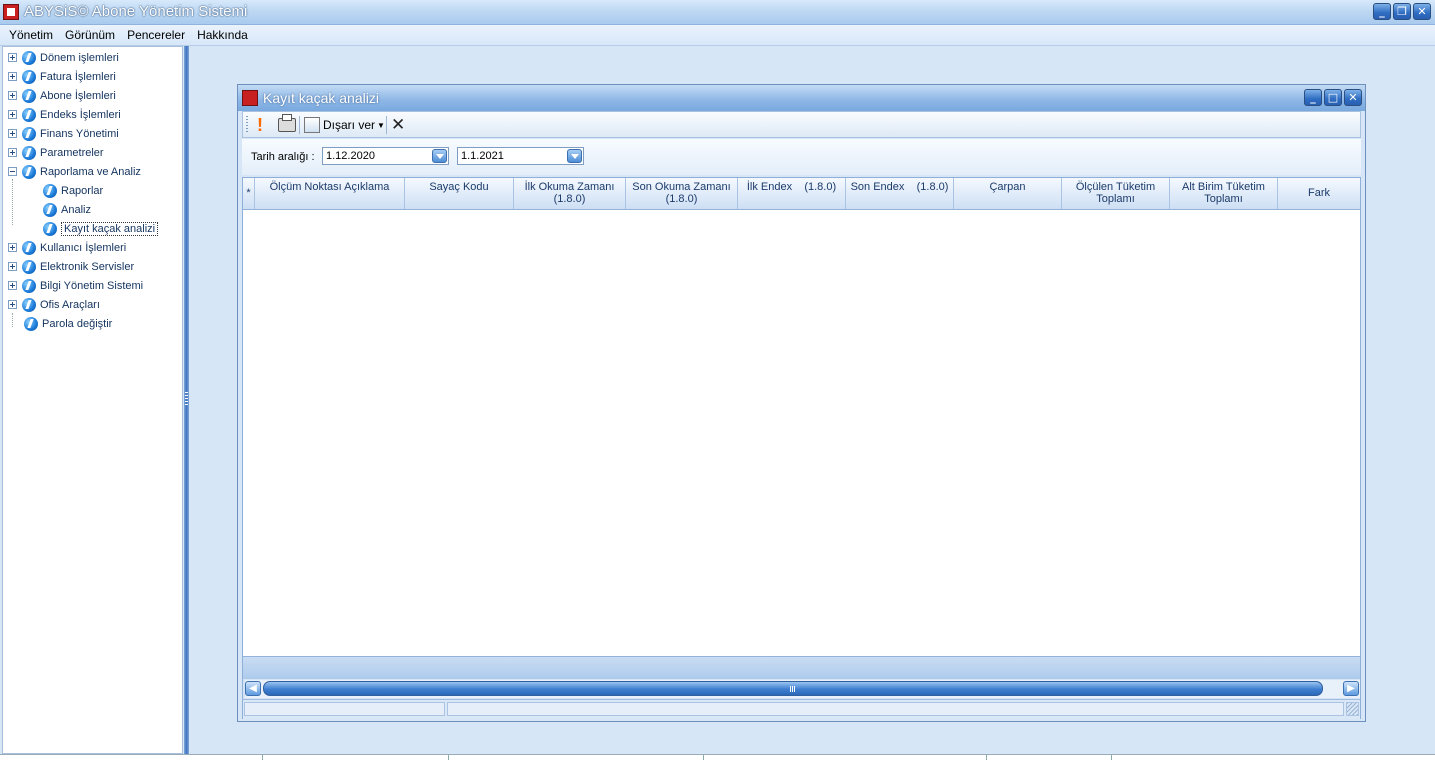  Describe the element at coordinates (101, 228) in the screenshot. I see `nav-item-kayit-kacak-analizi: Kayıt kaçak analizi` at that location.